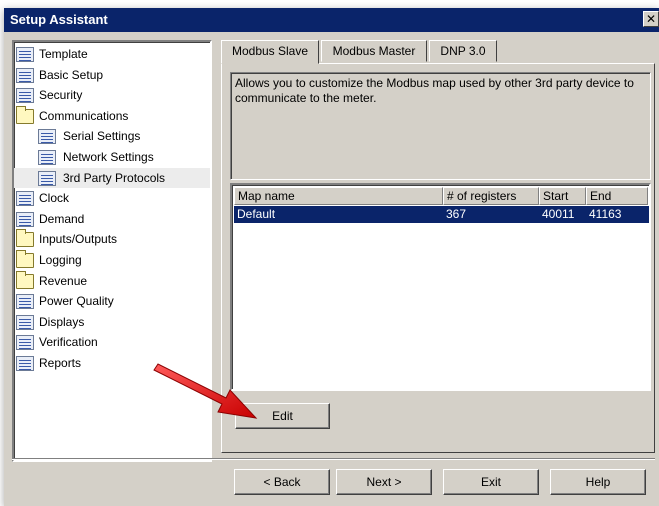  I want to click on button-separator, so click(333, 459).